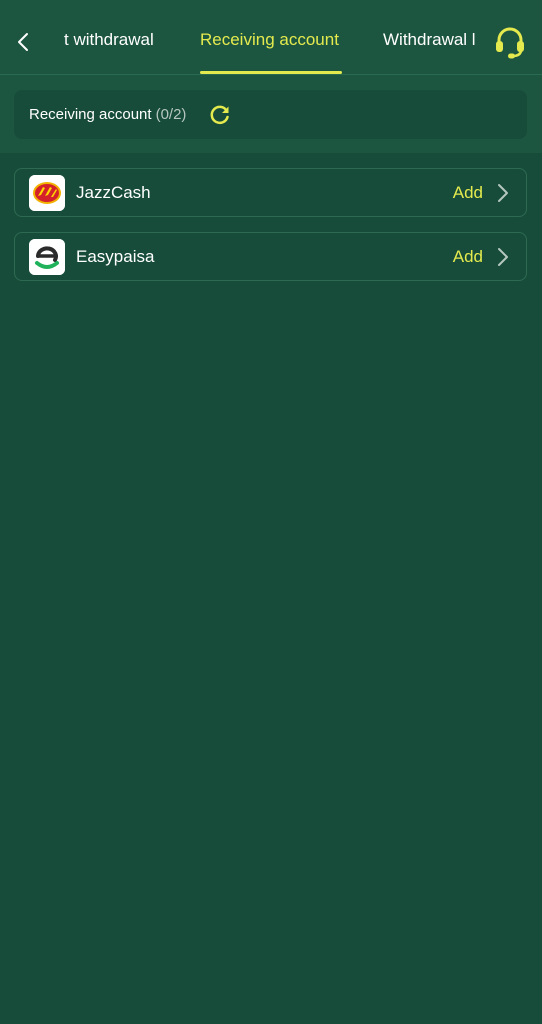 The image size is (542, 1024). What do you see at coordinates (113, 192) in the screenshot?
I see `account-item-name: JazzCash` at bounding box center [113, 192].